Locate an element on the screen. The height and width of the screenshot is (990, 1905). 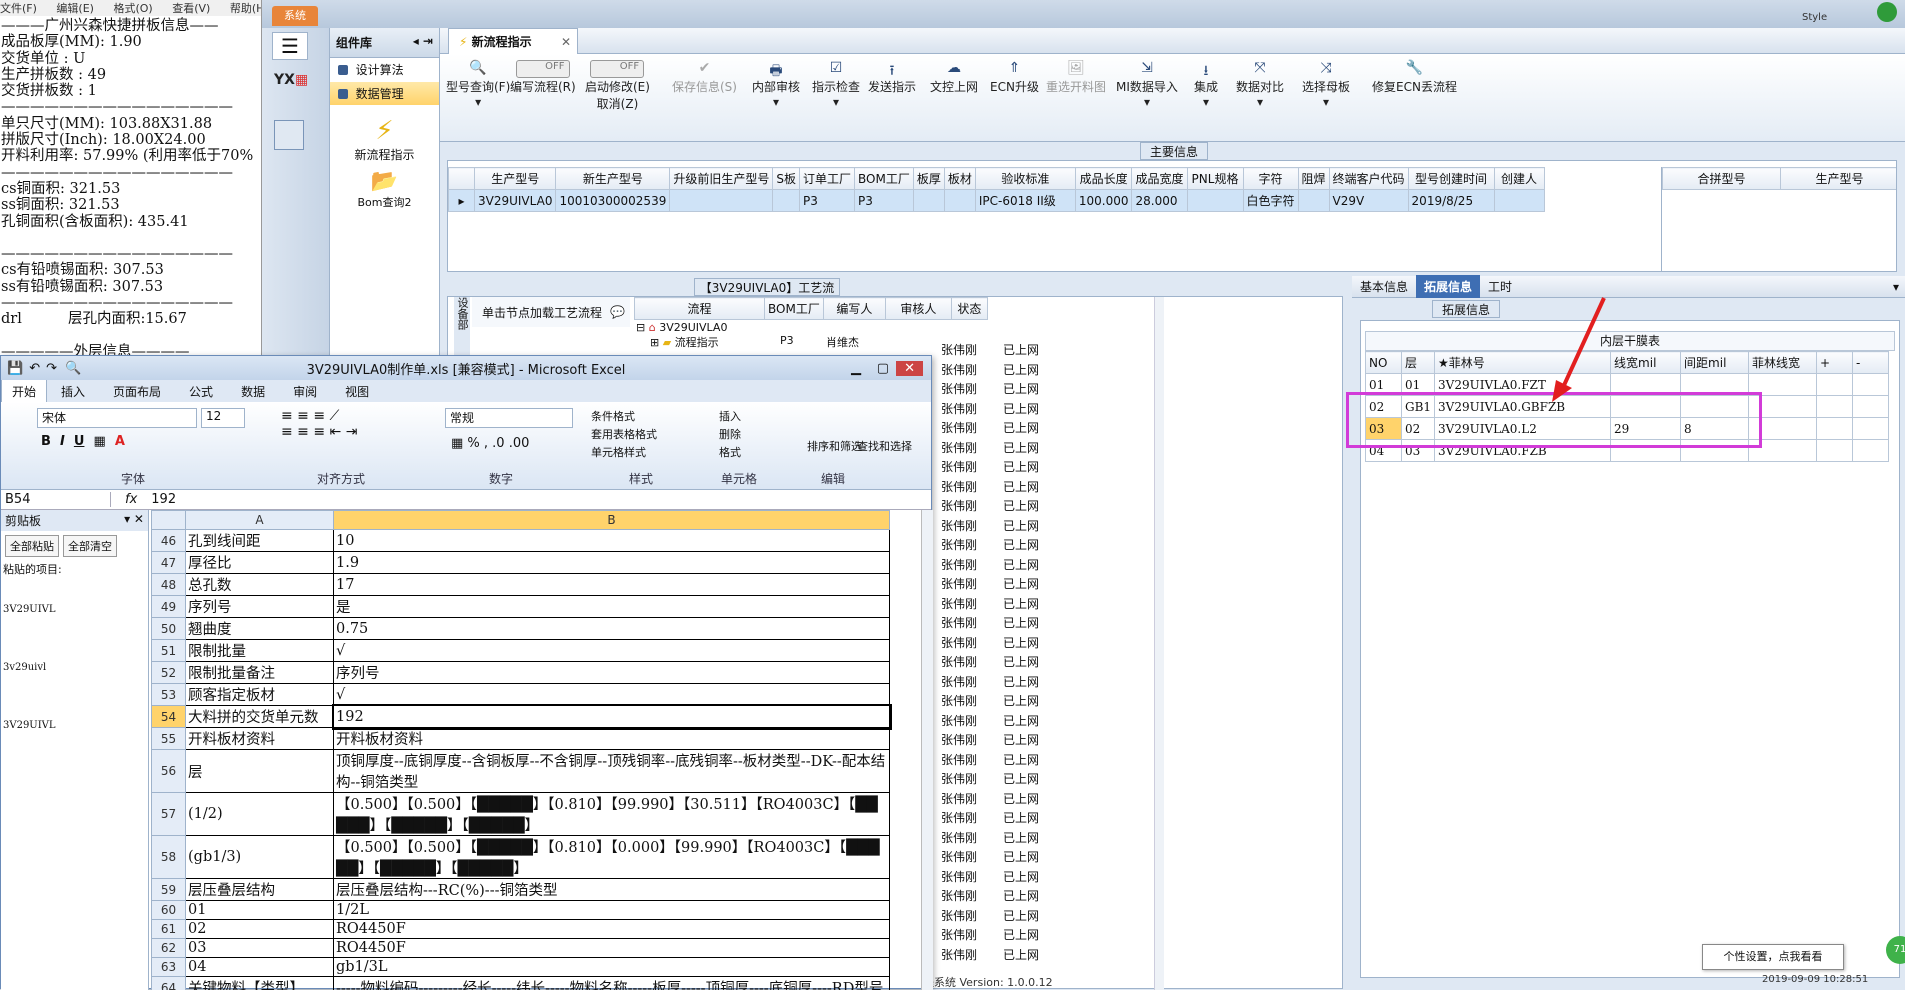
select-all-corner is located at coordinates (169, 520).